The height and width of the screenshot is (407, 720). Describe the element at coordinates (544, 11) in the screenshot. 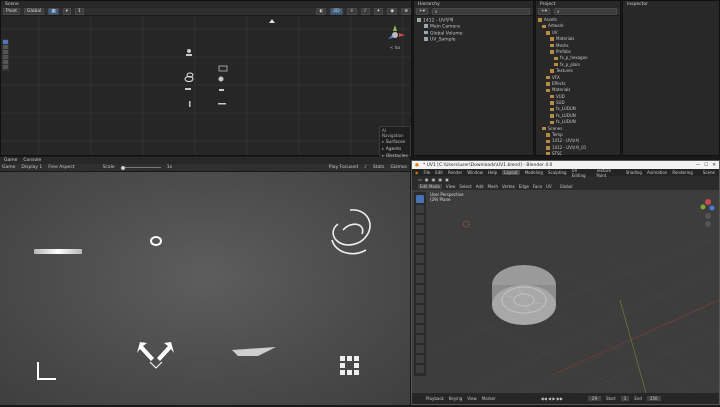

I see `project-add-button: +▾` at that location.